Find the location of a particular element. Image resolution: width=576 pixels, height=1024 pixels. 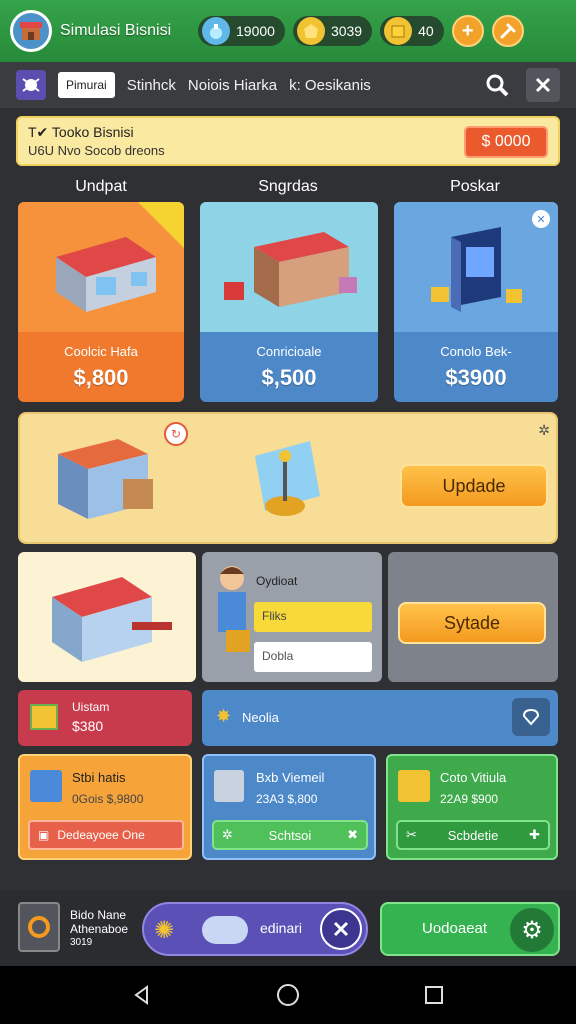

profile-info: Bido Nane Athenaboe 3019 is located at coordinates (99, 929).